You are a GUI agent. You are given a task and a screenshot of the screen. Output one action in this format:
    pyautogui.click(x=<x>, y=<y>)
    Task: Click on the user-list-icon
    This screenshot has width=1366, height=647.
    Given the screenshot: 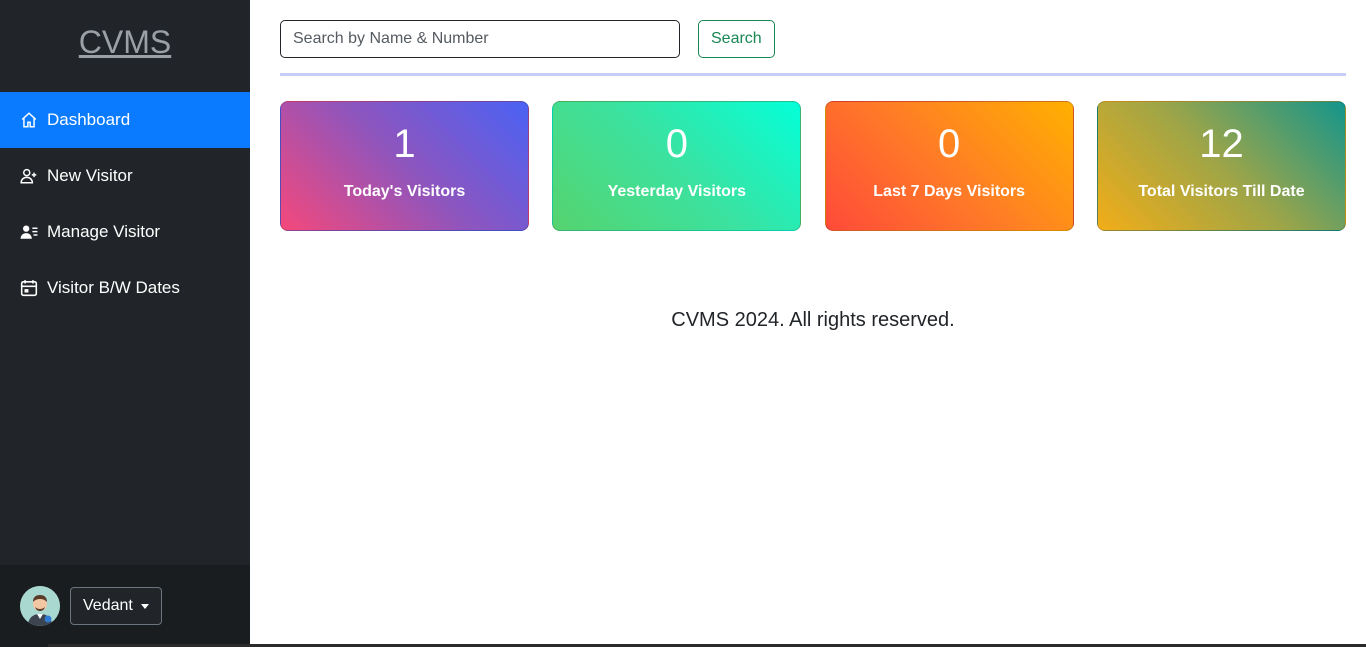 What is the action you would take?
    pyautogui.click(x=29, y=232)
    